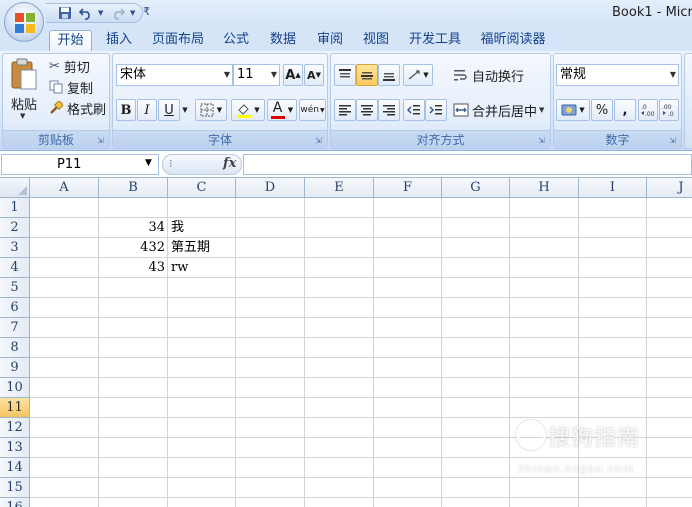 The image size is (692, 507). What do you see at coordinates (65, 13) in the screenshot?
I see `save-button` at bounding box center [65, 13].